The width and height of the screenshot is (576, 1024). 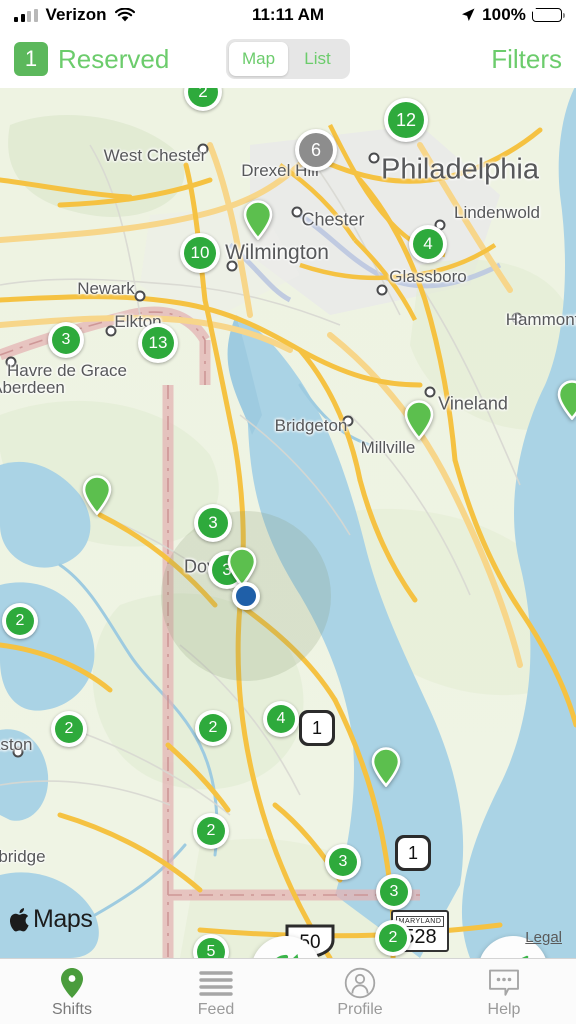 I want to click on cluster-count-label: 5, so click(x=211, y=948).